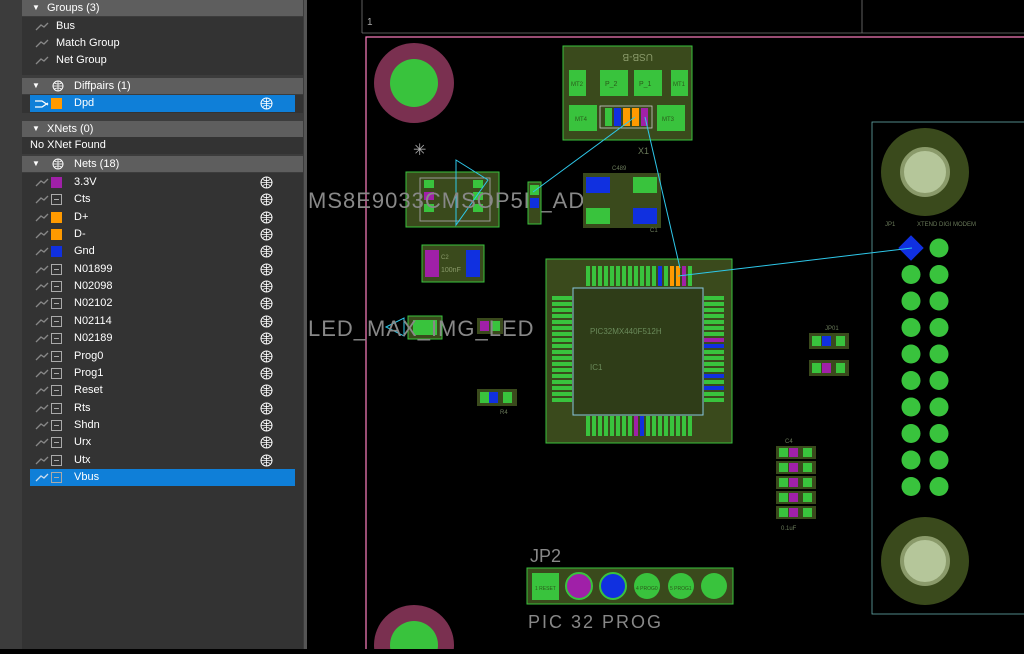 The height and width of the screenshot is (654, 1024). Describe the element at coordinates (162, 303) in the screenshot. I see `net-item: N02102` at that location.